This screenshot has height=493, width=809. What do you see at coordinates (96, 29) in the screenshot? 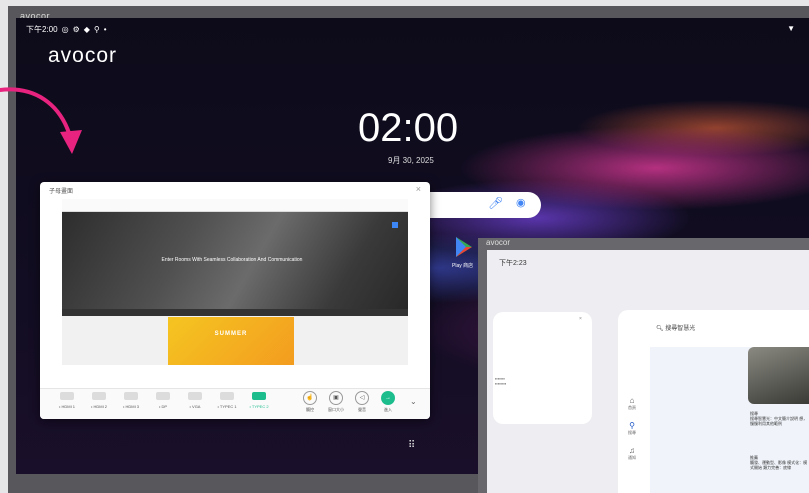
I see `usb-icon: ⚲` at bounding box center [96, 29].